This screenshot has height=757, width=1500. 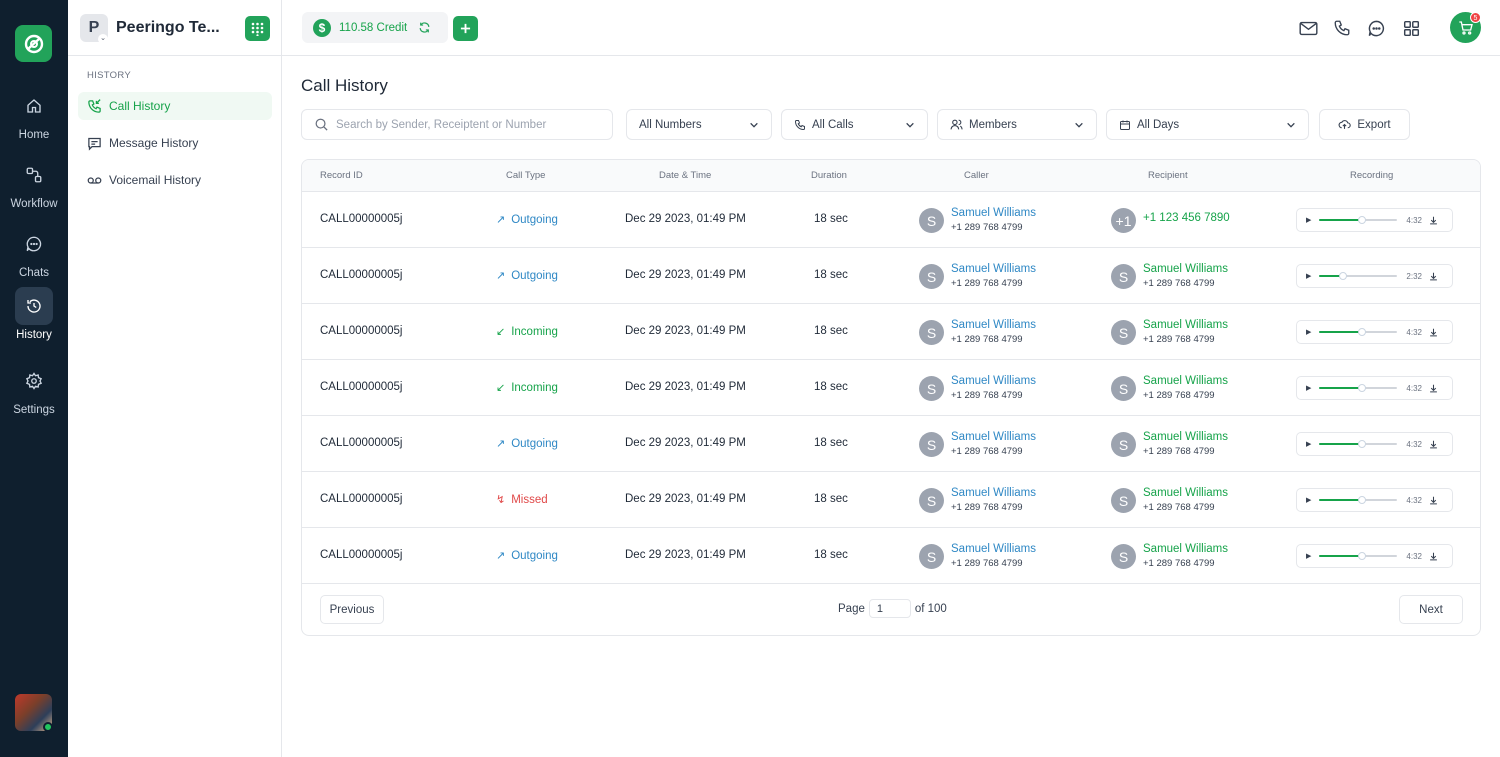 I want to click on chevron-down-icon, so click(x=1291, y=125).